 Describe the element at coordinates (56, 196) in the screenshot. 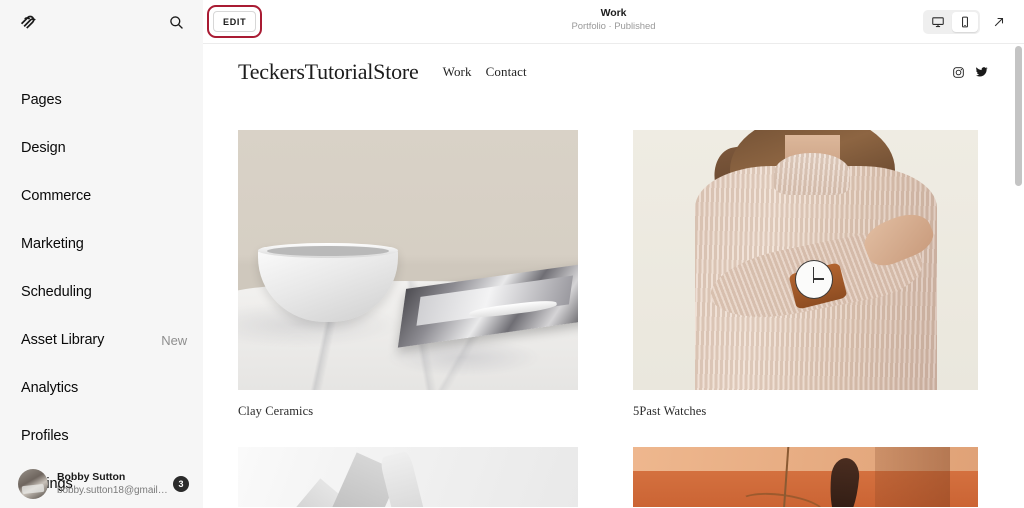

I see `sidebar-item-label: Commerce` at that location.